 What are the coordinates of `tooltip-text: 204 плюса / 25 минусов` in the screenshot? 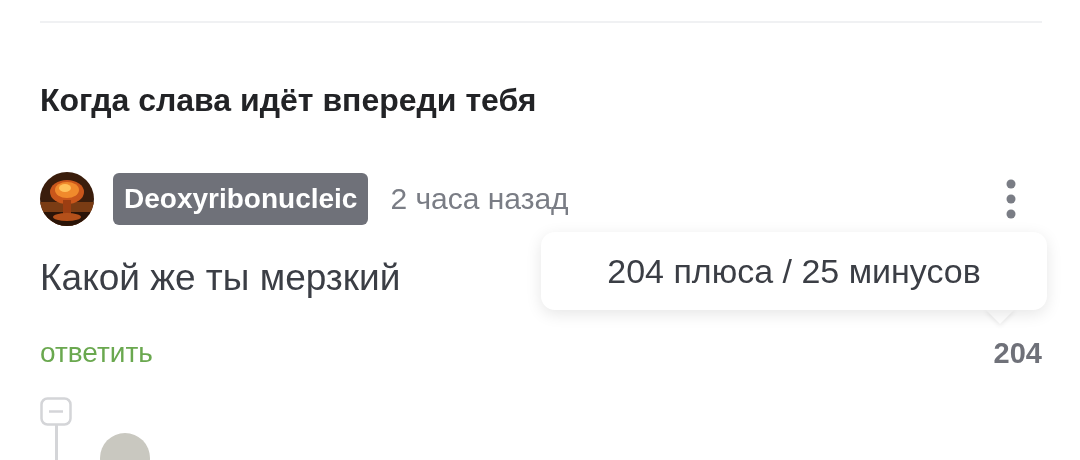 It's located at (794, 271).